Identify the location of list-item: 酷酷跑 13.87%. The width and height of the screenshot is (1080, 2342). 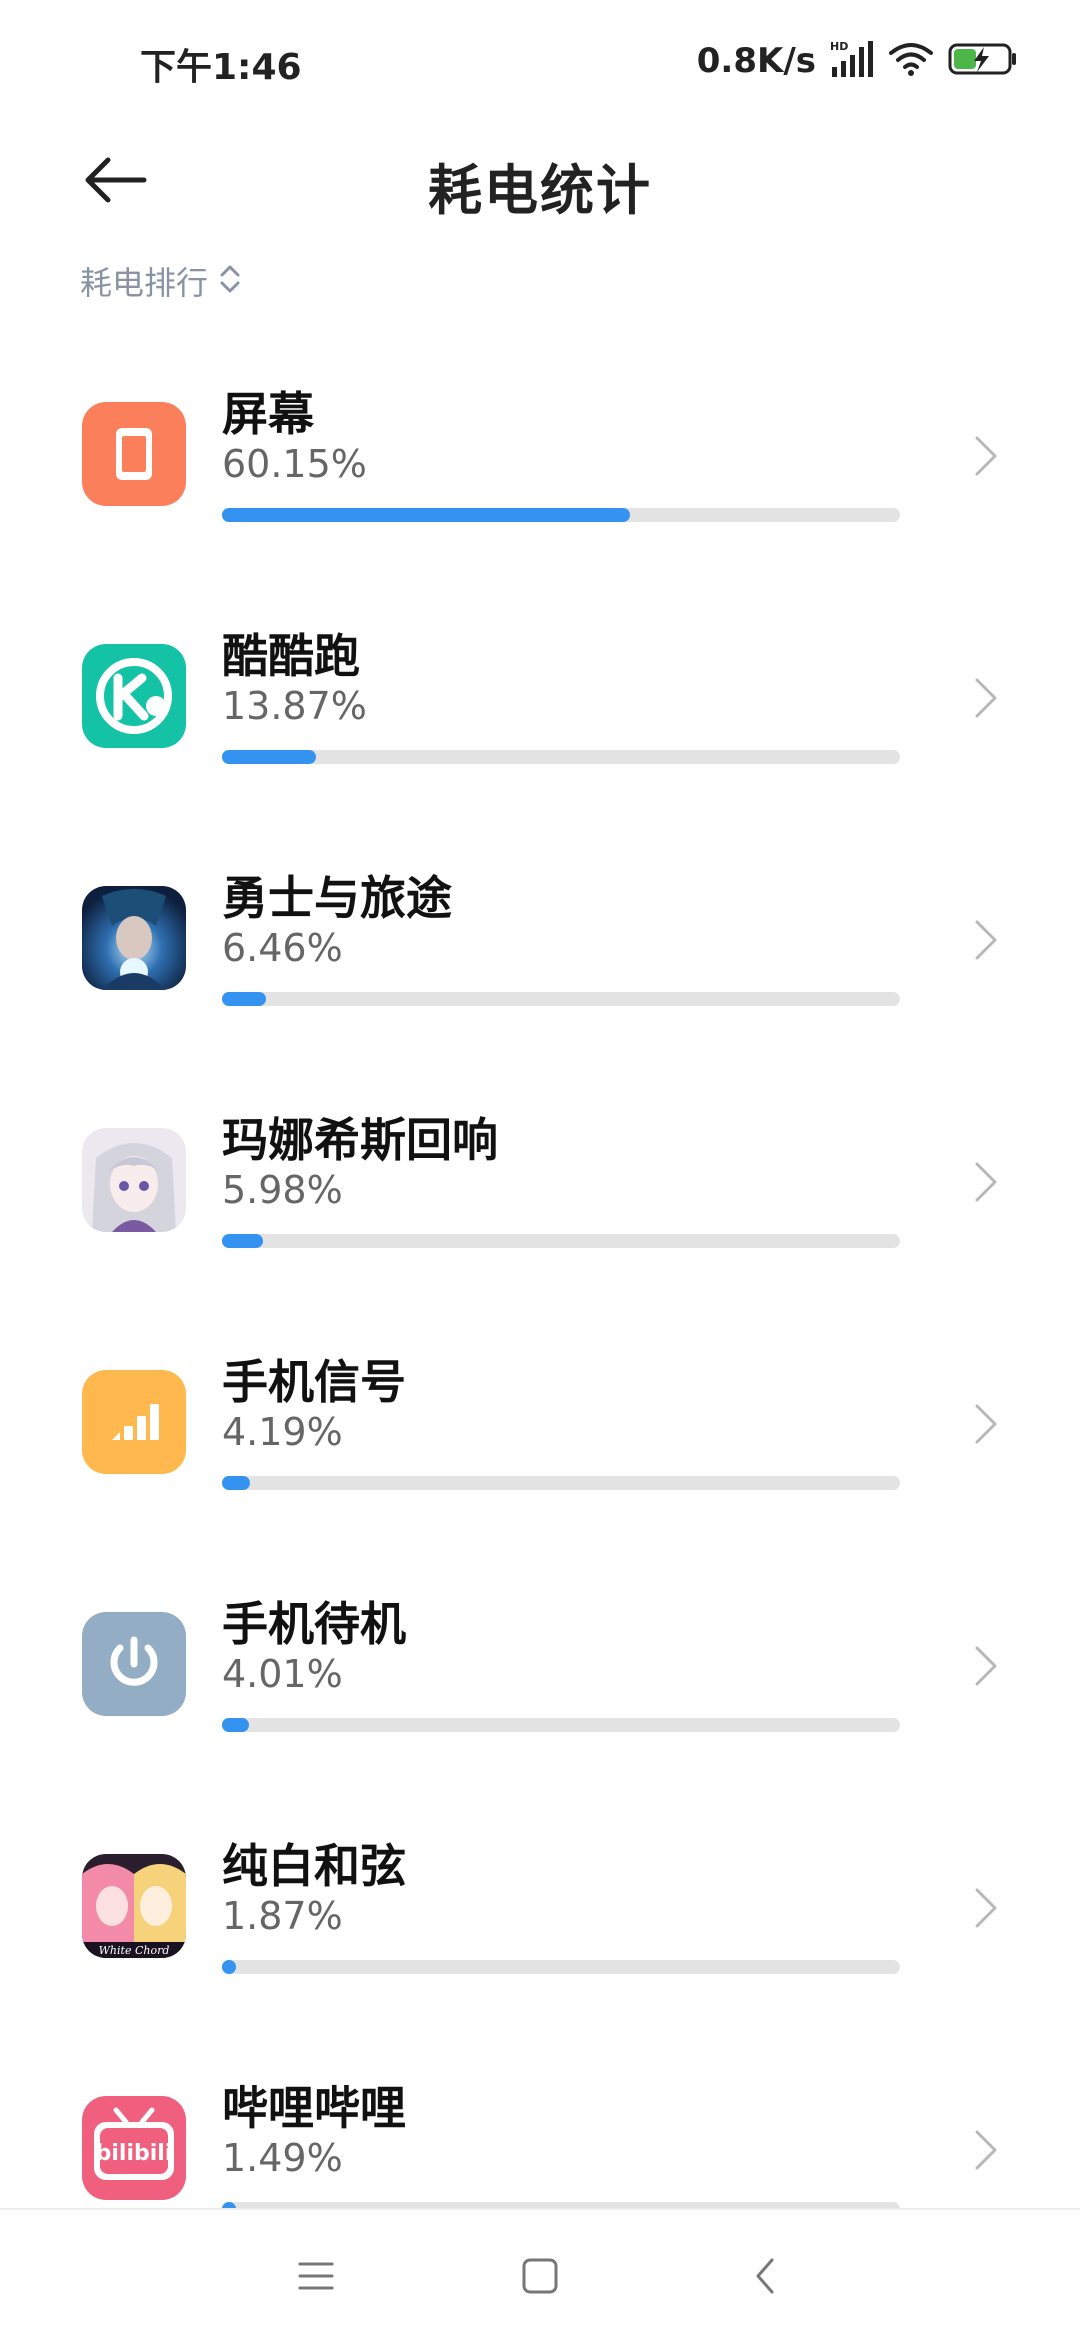
(540, 717).